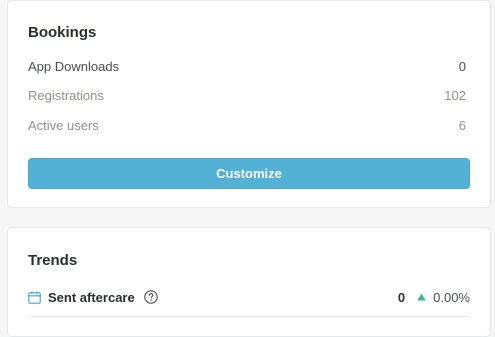 The width and height of the screenshot is (495, 337). Describe the element at coordinates (62, 32) in the screenshot. I see `bookings-title: Bookings` at that location.